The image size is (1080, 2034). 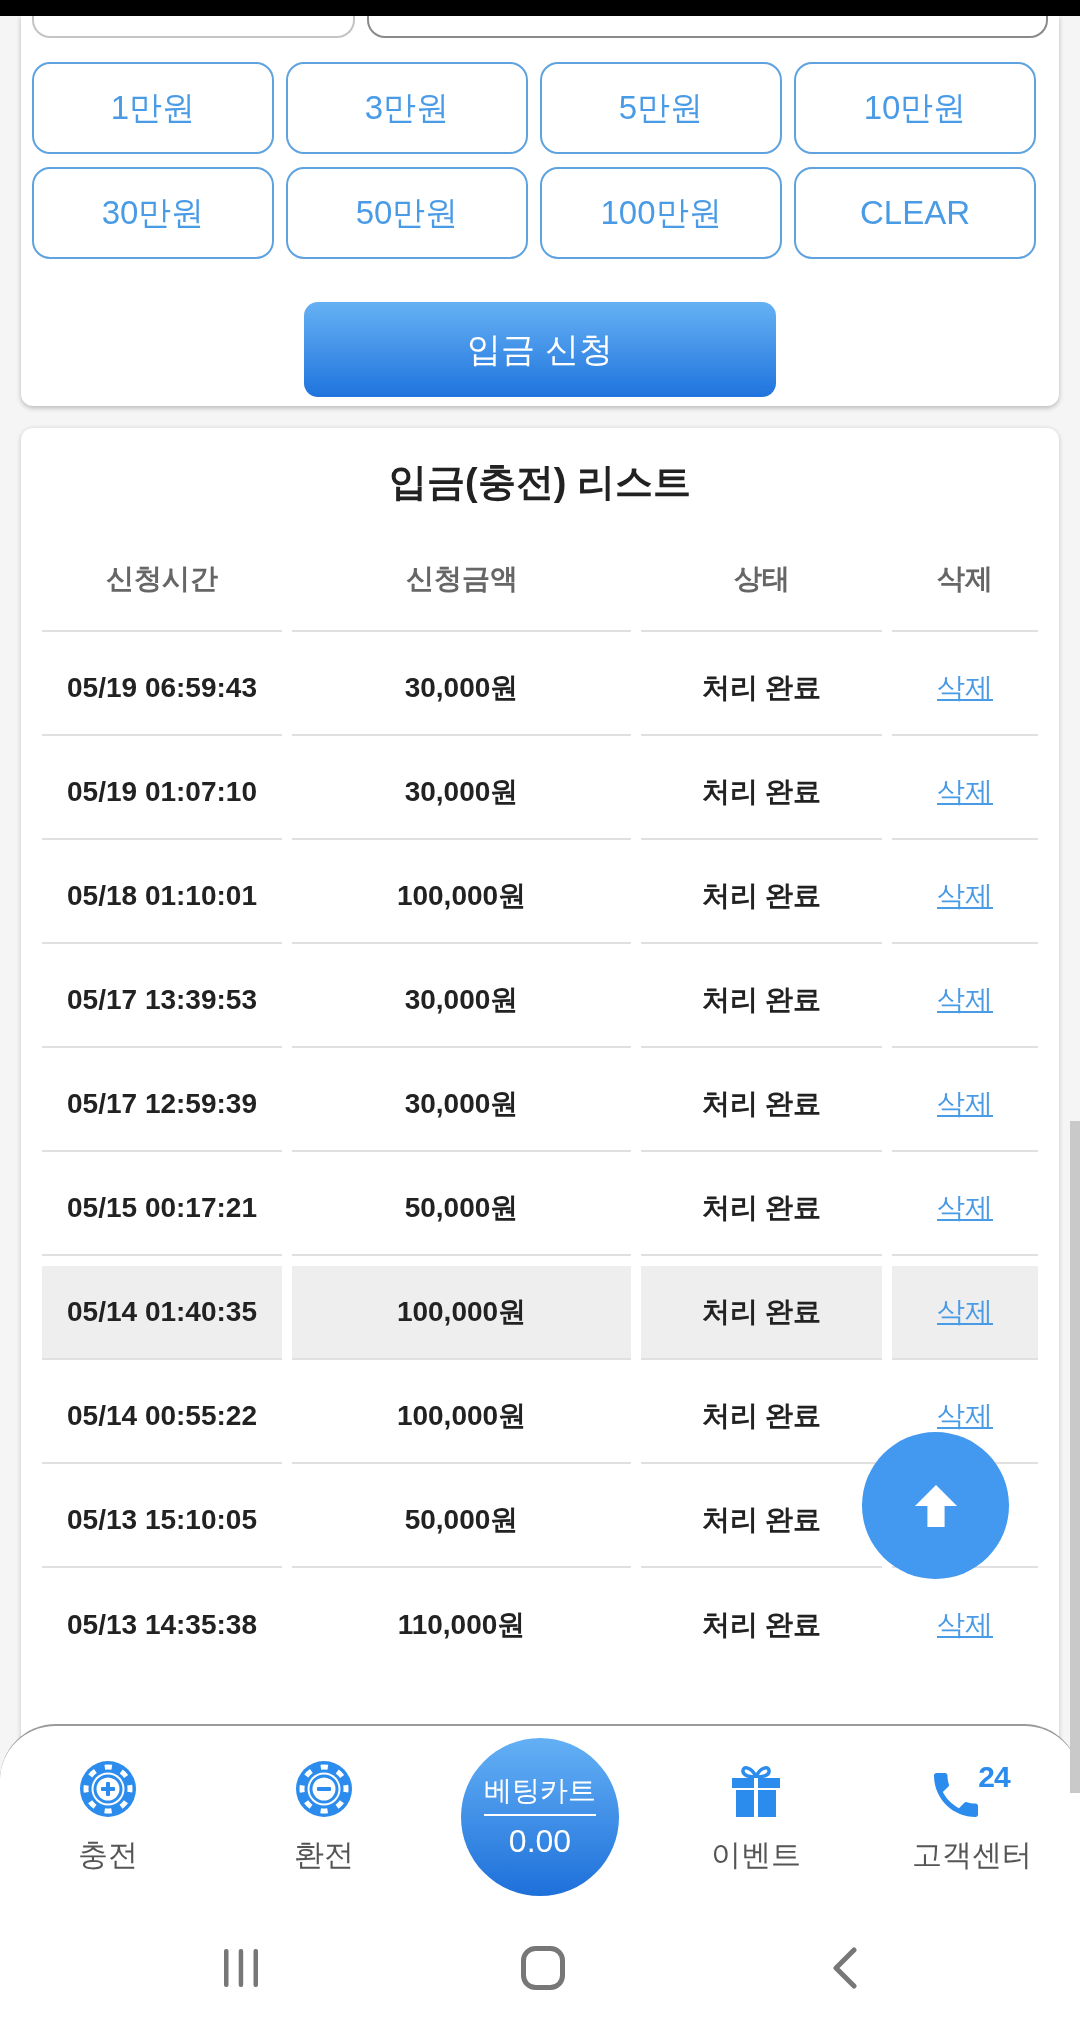 I want to click on column-header: 신청금액, so click(x=461, y=580).